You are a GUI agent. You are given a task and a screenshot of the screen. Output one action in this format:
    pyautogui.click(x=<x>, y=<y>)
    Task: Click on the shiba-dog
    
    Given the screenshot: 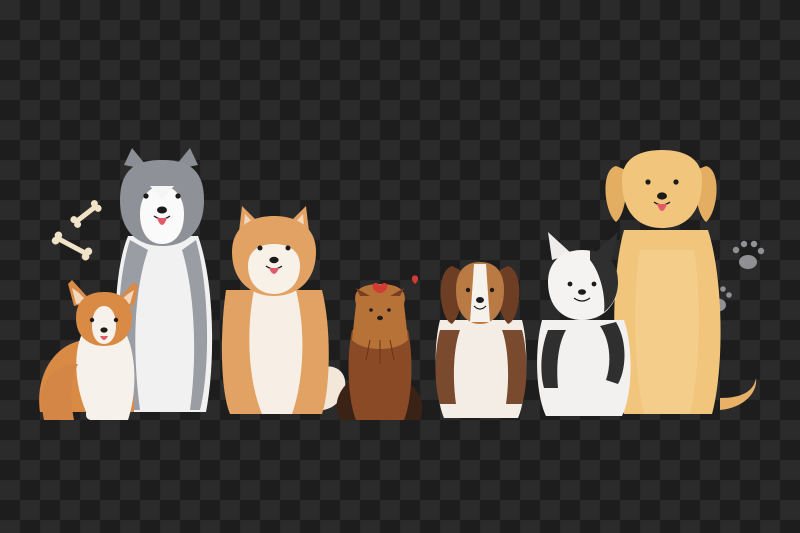 What is the action you would take?
    pyautogui.click(x=283, y=310)
    